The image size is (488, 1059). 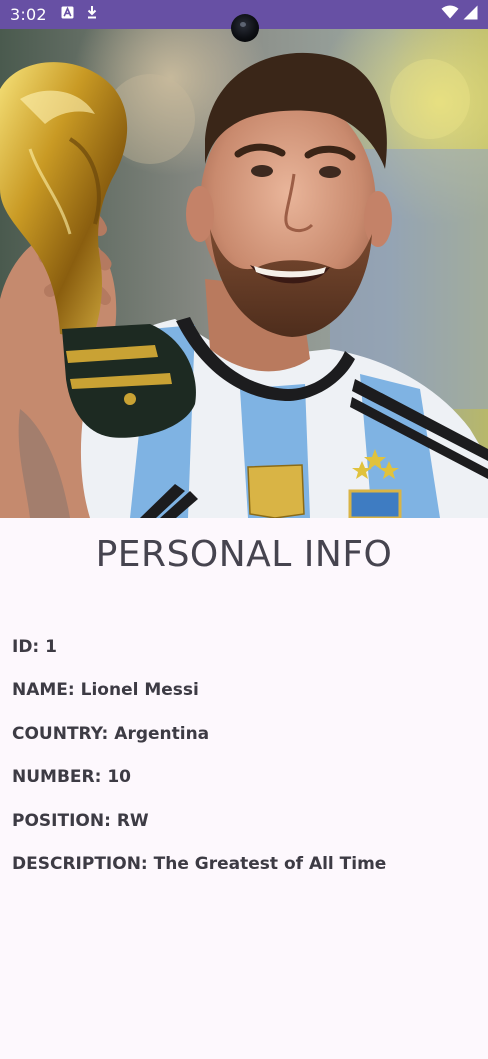 I want to click on info-row-description: DESCRIPTION: The Greatest of All Time, so click(x=199, y=874).